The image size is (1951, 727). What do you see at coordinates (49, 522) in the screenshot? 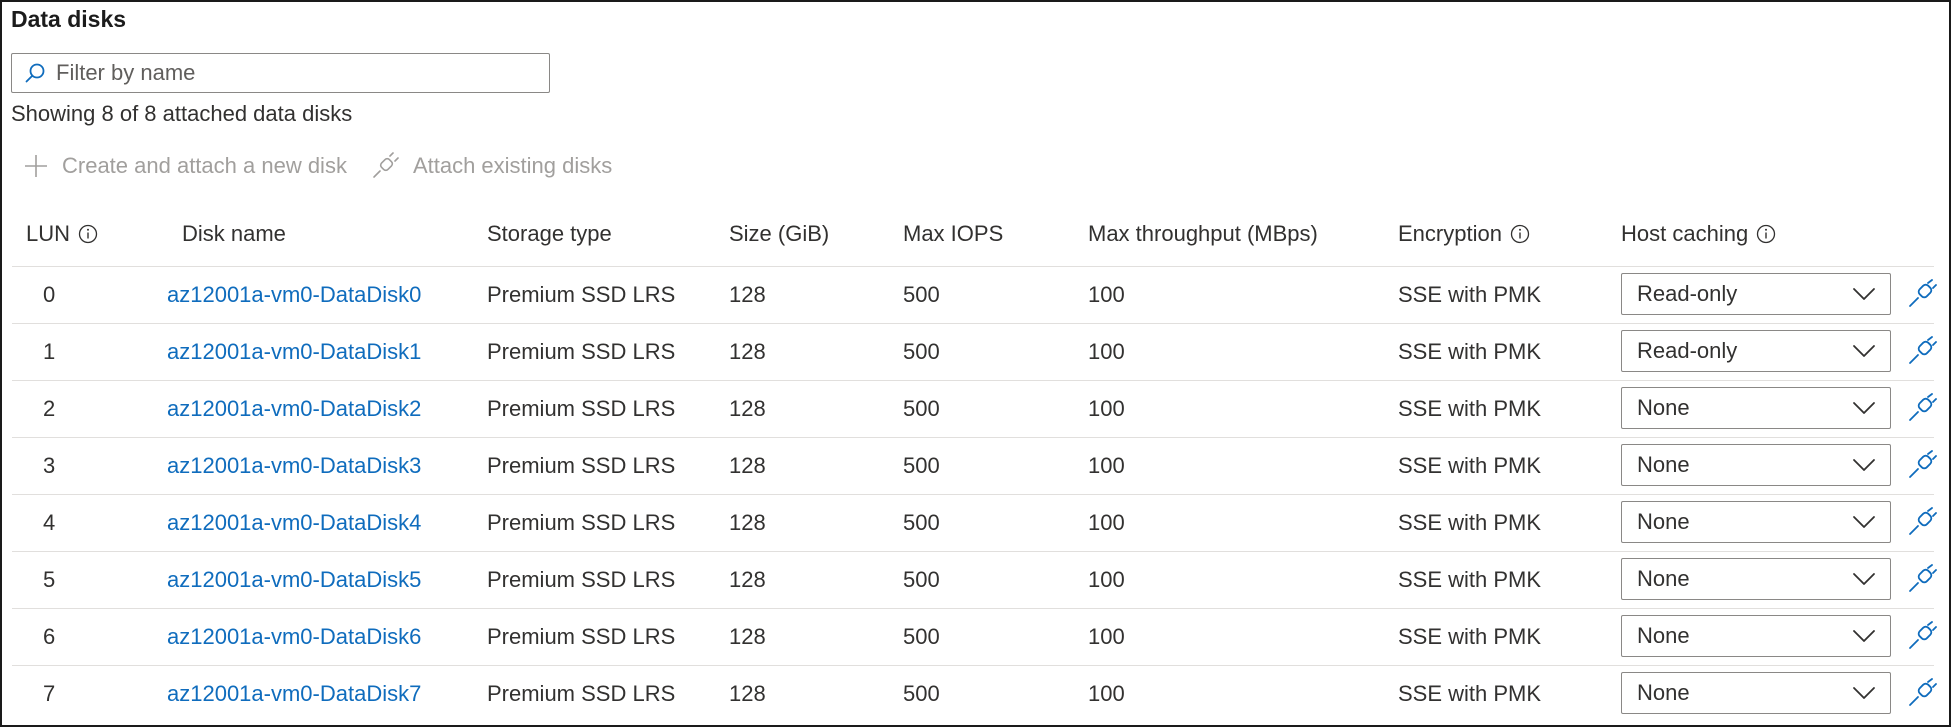
I see `lun-cell: 4` at bounding box center [49, 522].